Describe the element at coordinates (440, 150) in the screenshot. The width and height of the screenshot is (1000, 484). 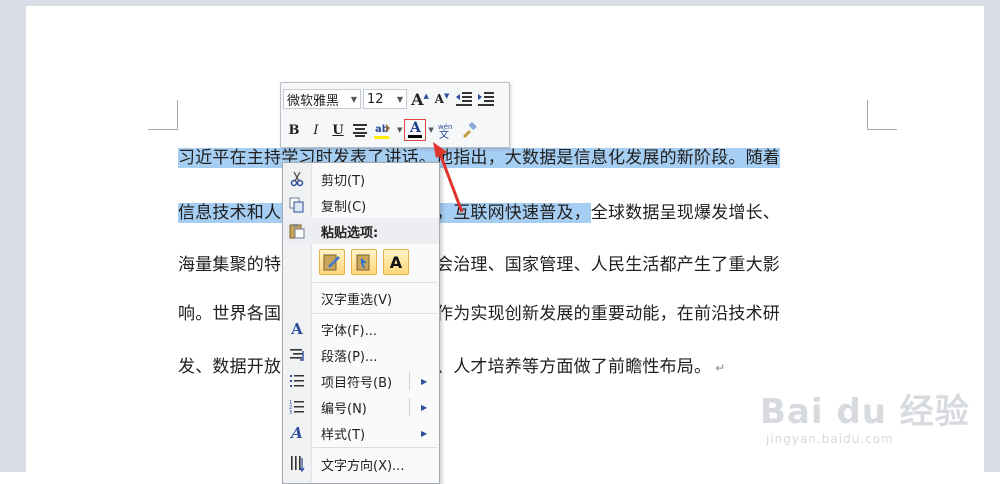
I see `arrow-head` at that location.